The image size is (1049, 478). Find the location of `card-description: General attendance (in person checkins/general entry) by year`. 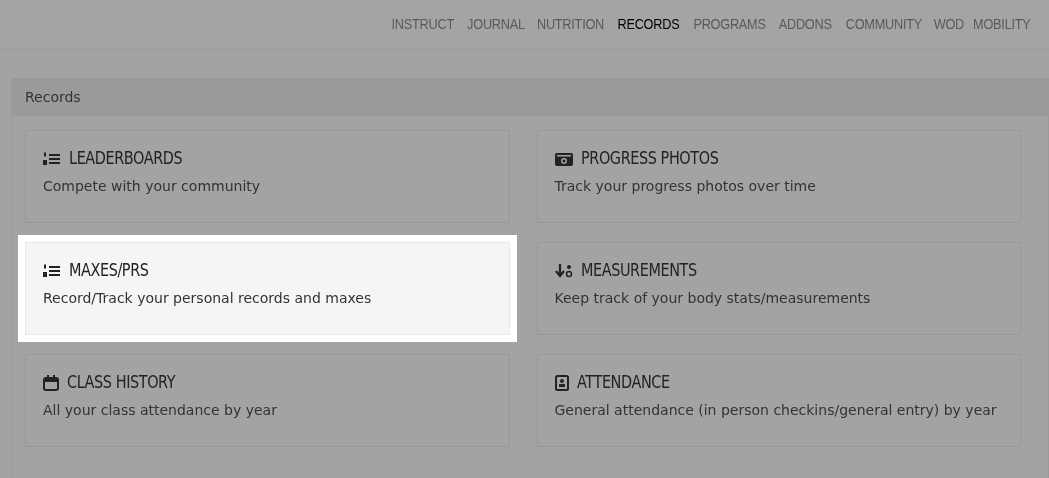

card-description: General attendance (in person checkins/general entry) by year is located at coordinates (776, 410).